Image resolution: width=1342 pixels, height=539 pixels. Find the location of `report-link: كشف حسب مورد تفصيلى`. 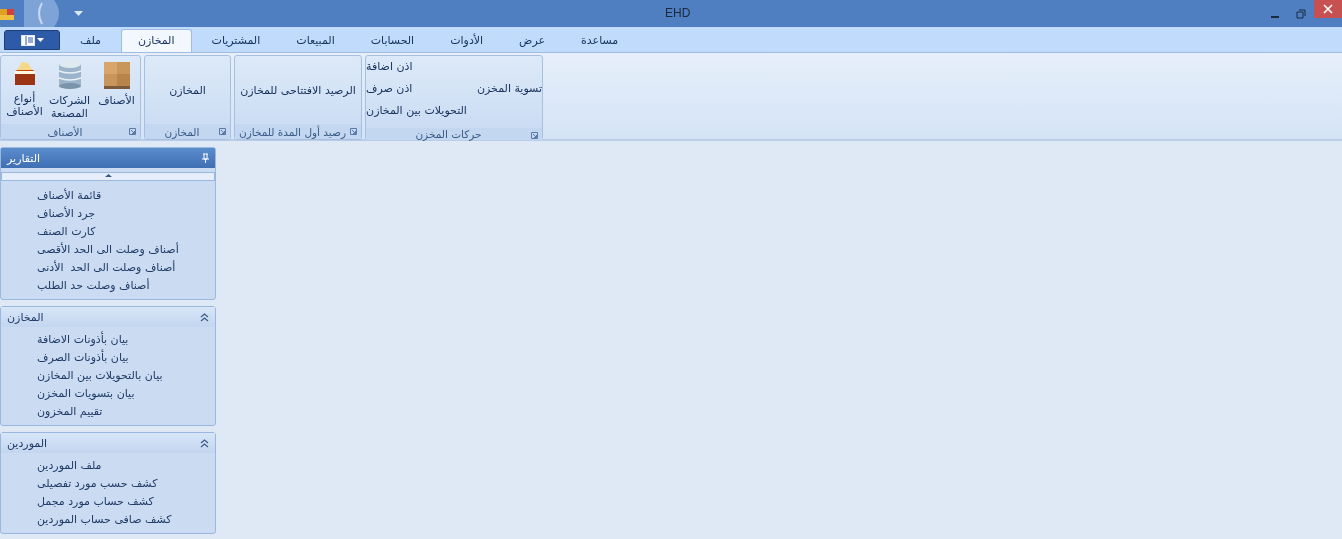

report-link: كشف حسب مورد تفصيلى is located at coordinates (97, 484).